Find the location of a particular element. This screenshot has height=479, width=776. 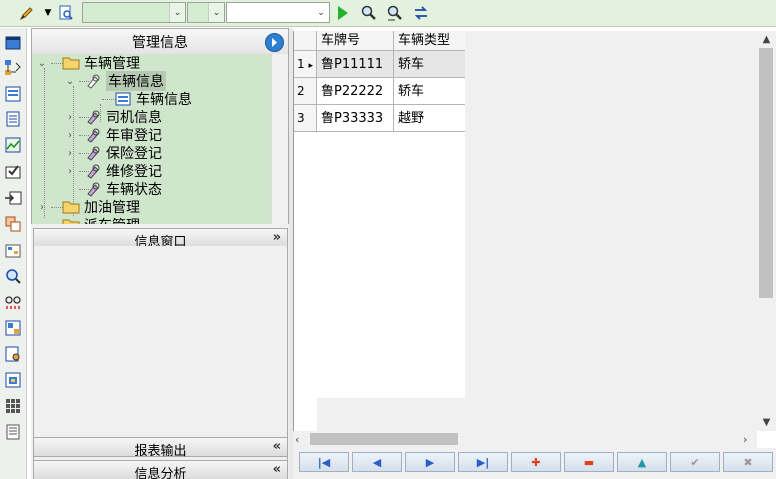

column-header-type: 车辆类型 is located at coordinates (429, 41).